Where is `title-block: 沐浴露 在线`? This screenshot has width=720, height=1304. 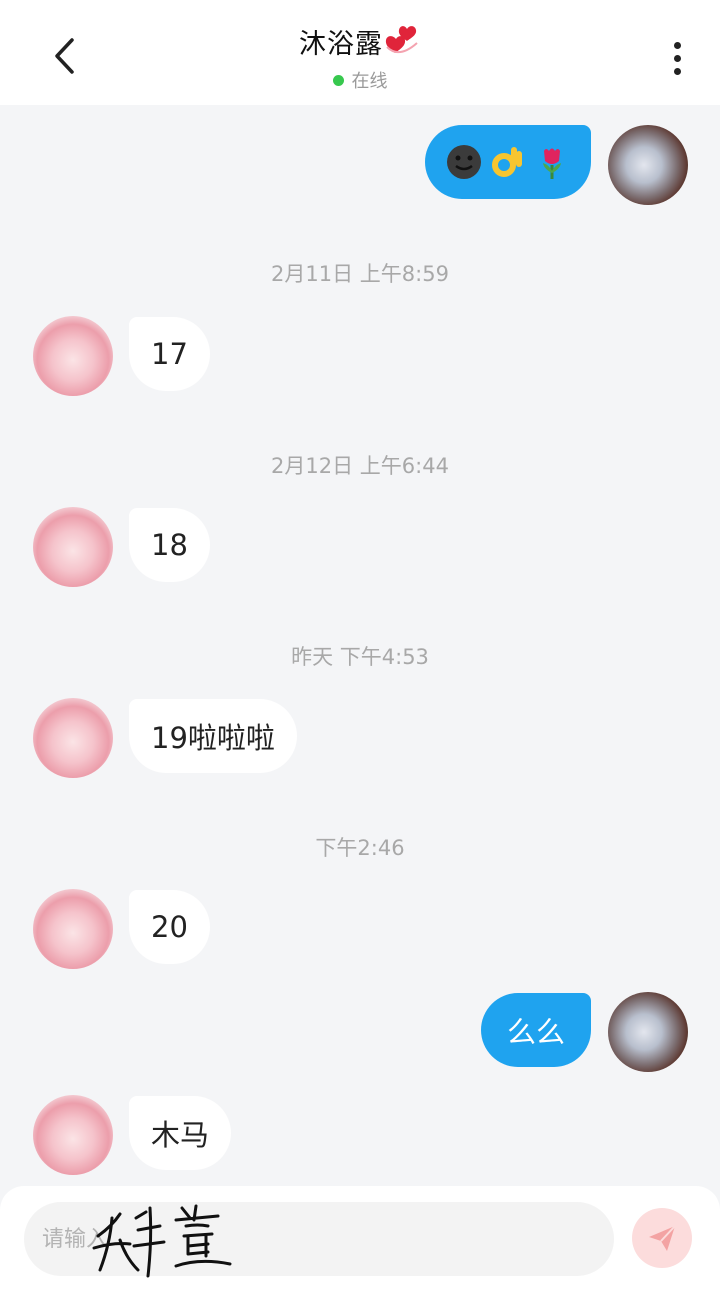 title-block: 沐浴露 在线 is located at coordinates (360, 57).